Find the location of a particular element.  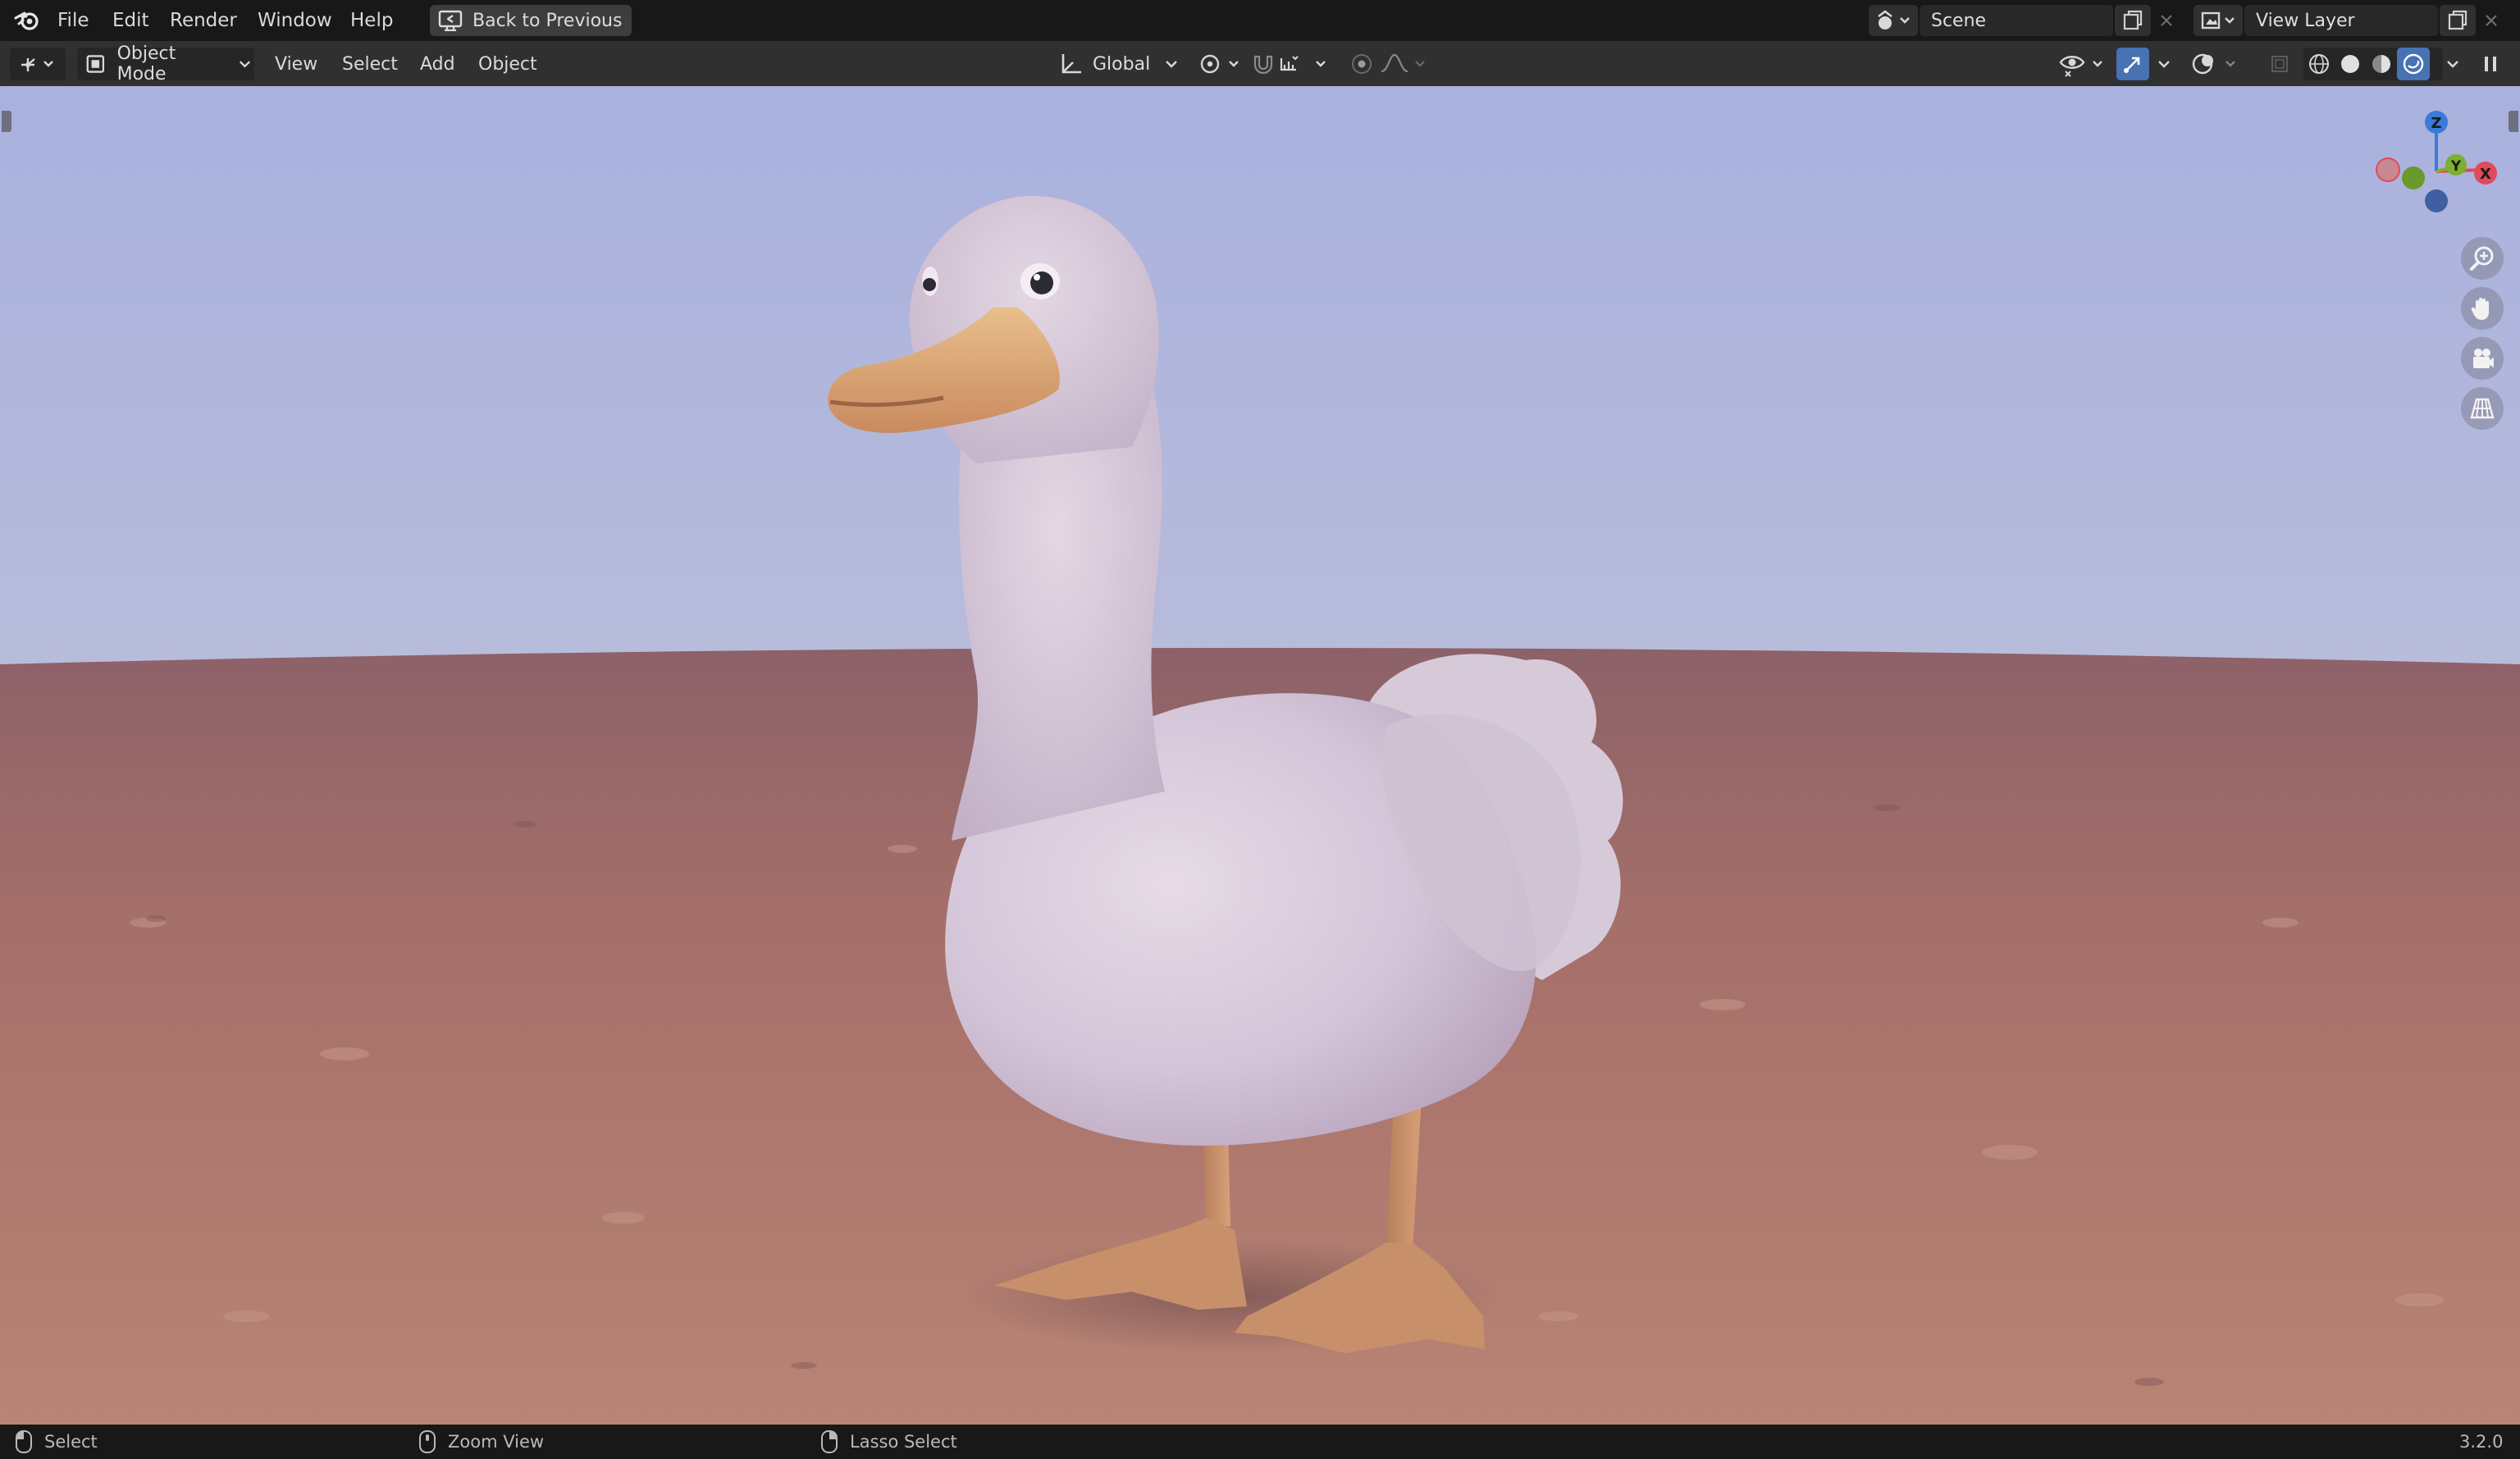

object-visibility-dropdown is located at coordinates (2083, 64).